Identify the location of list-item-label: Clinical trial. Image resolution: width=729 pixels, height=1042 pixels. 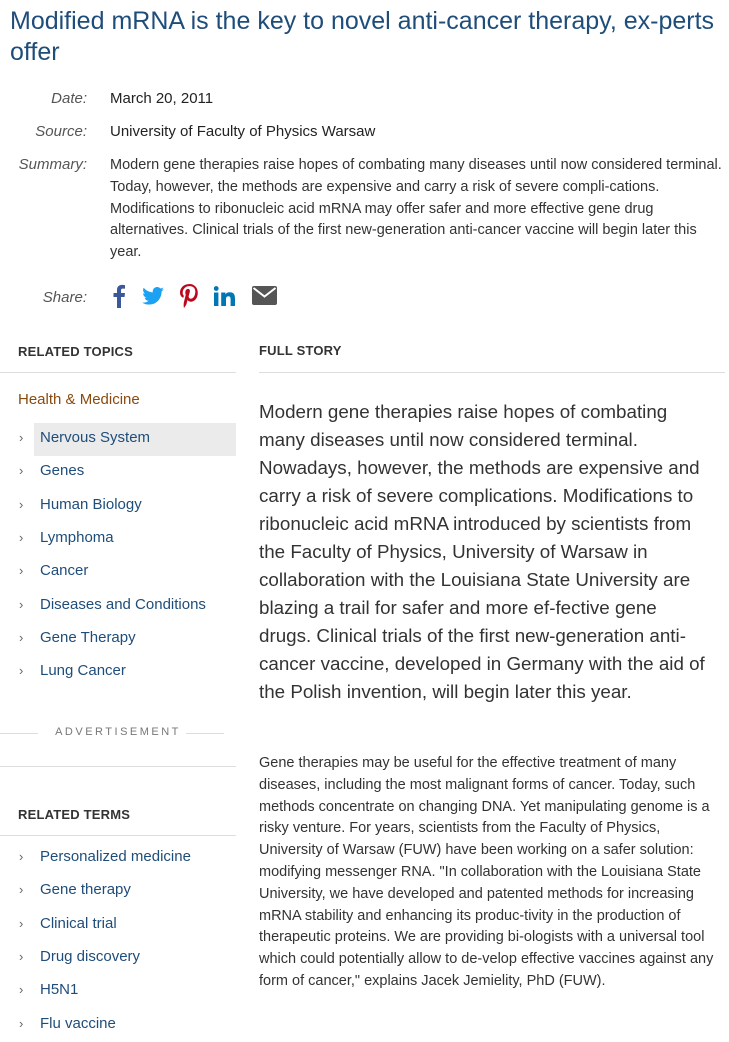
(78, 923).